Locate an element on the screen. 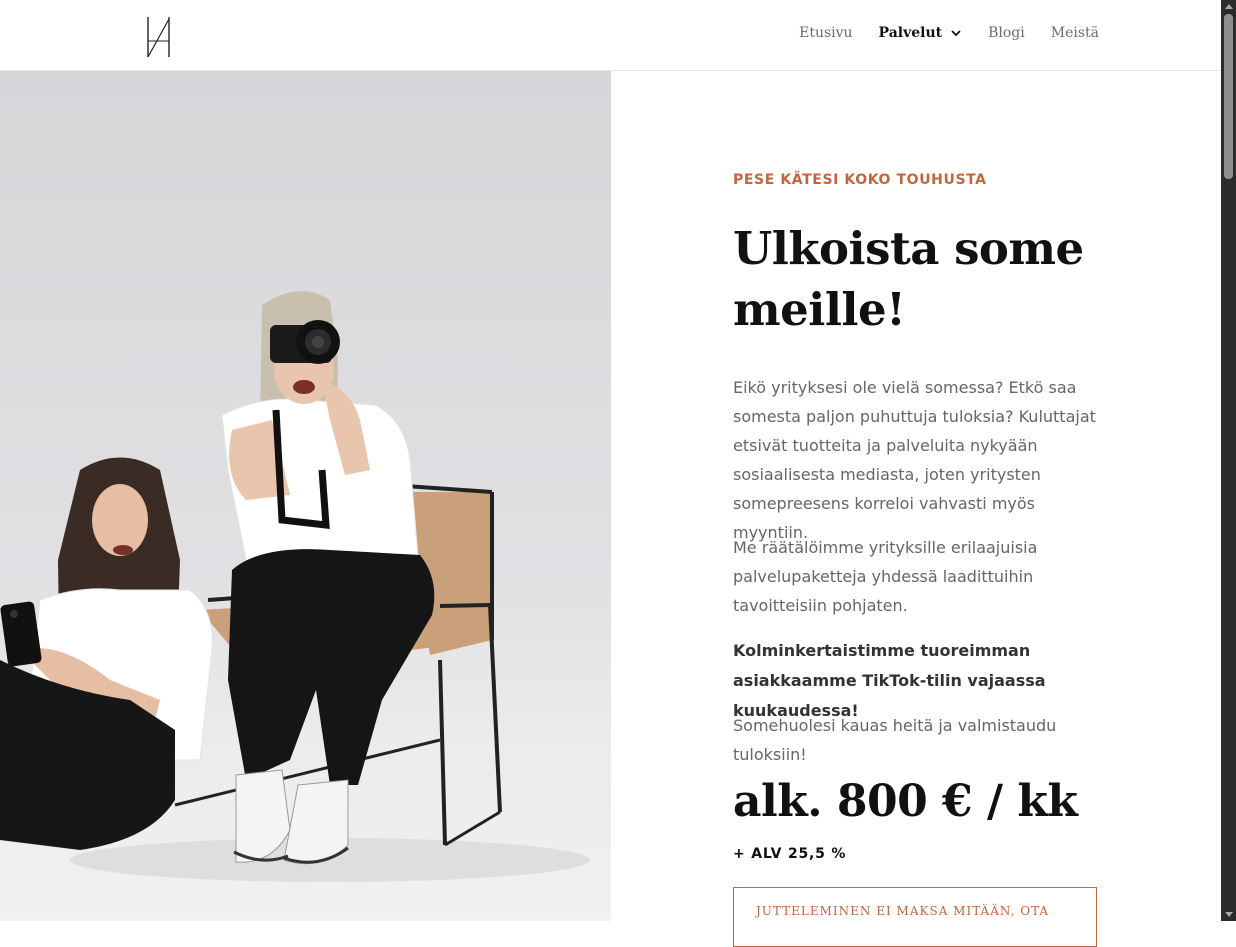 This screenshot has width=1236, height=947. title-line-1: Ulkoista some is located at coordinates (908, 248).